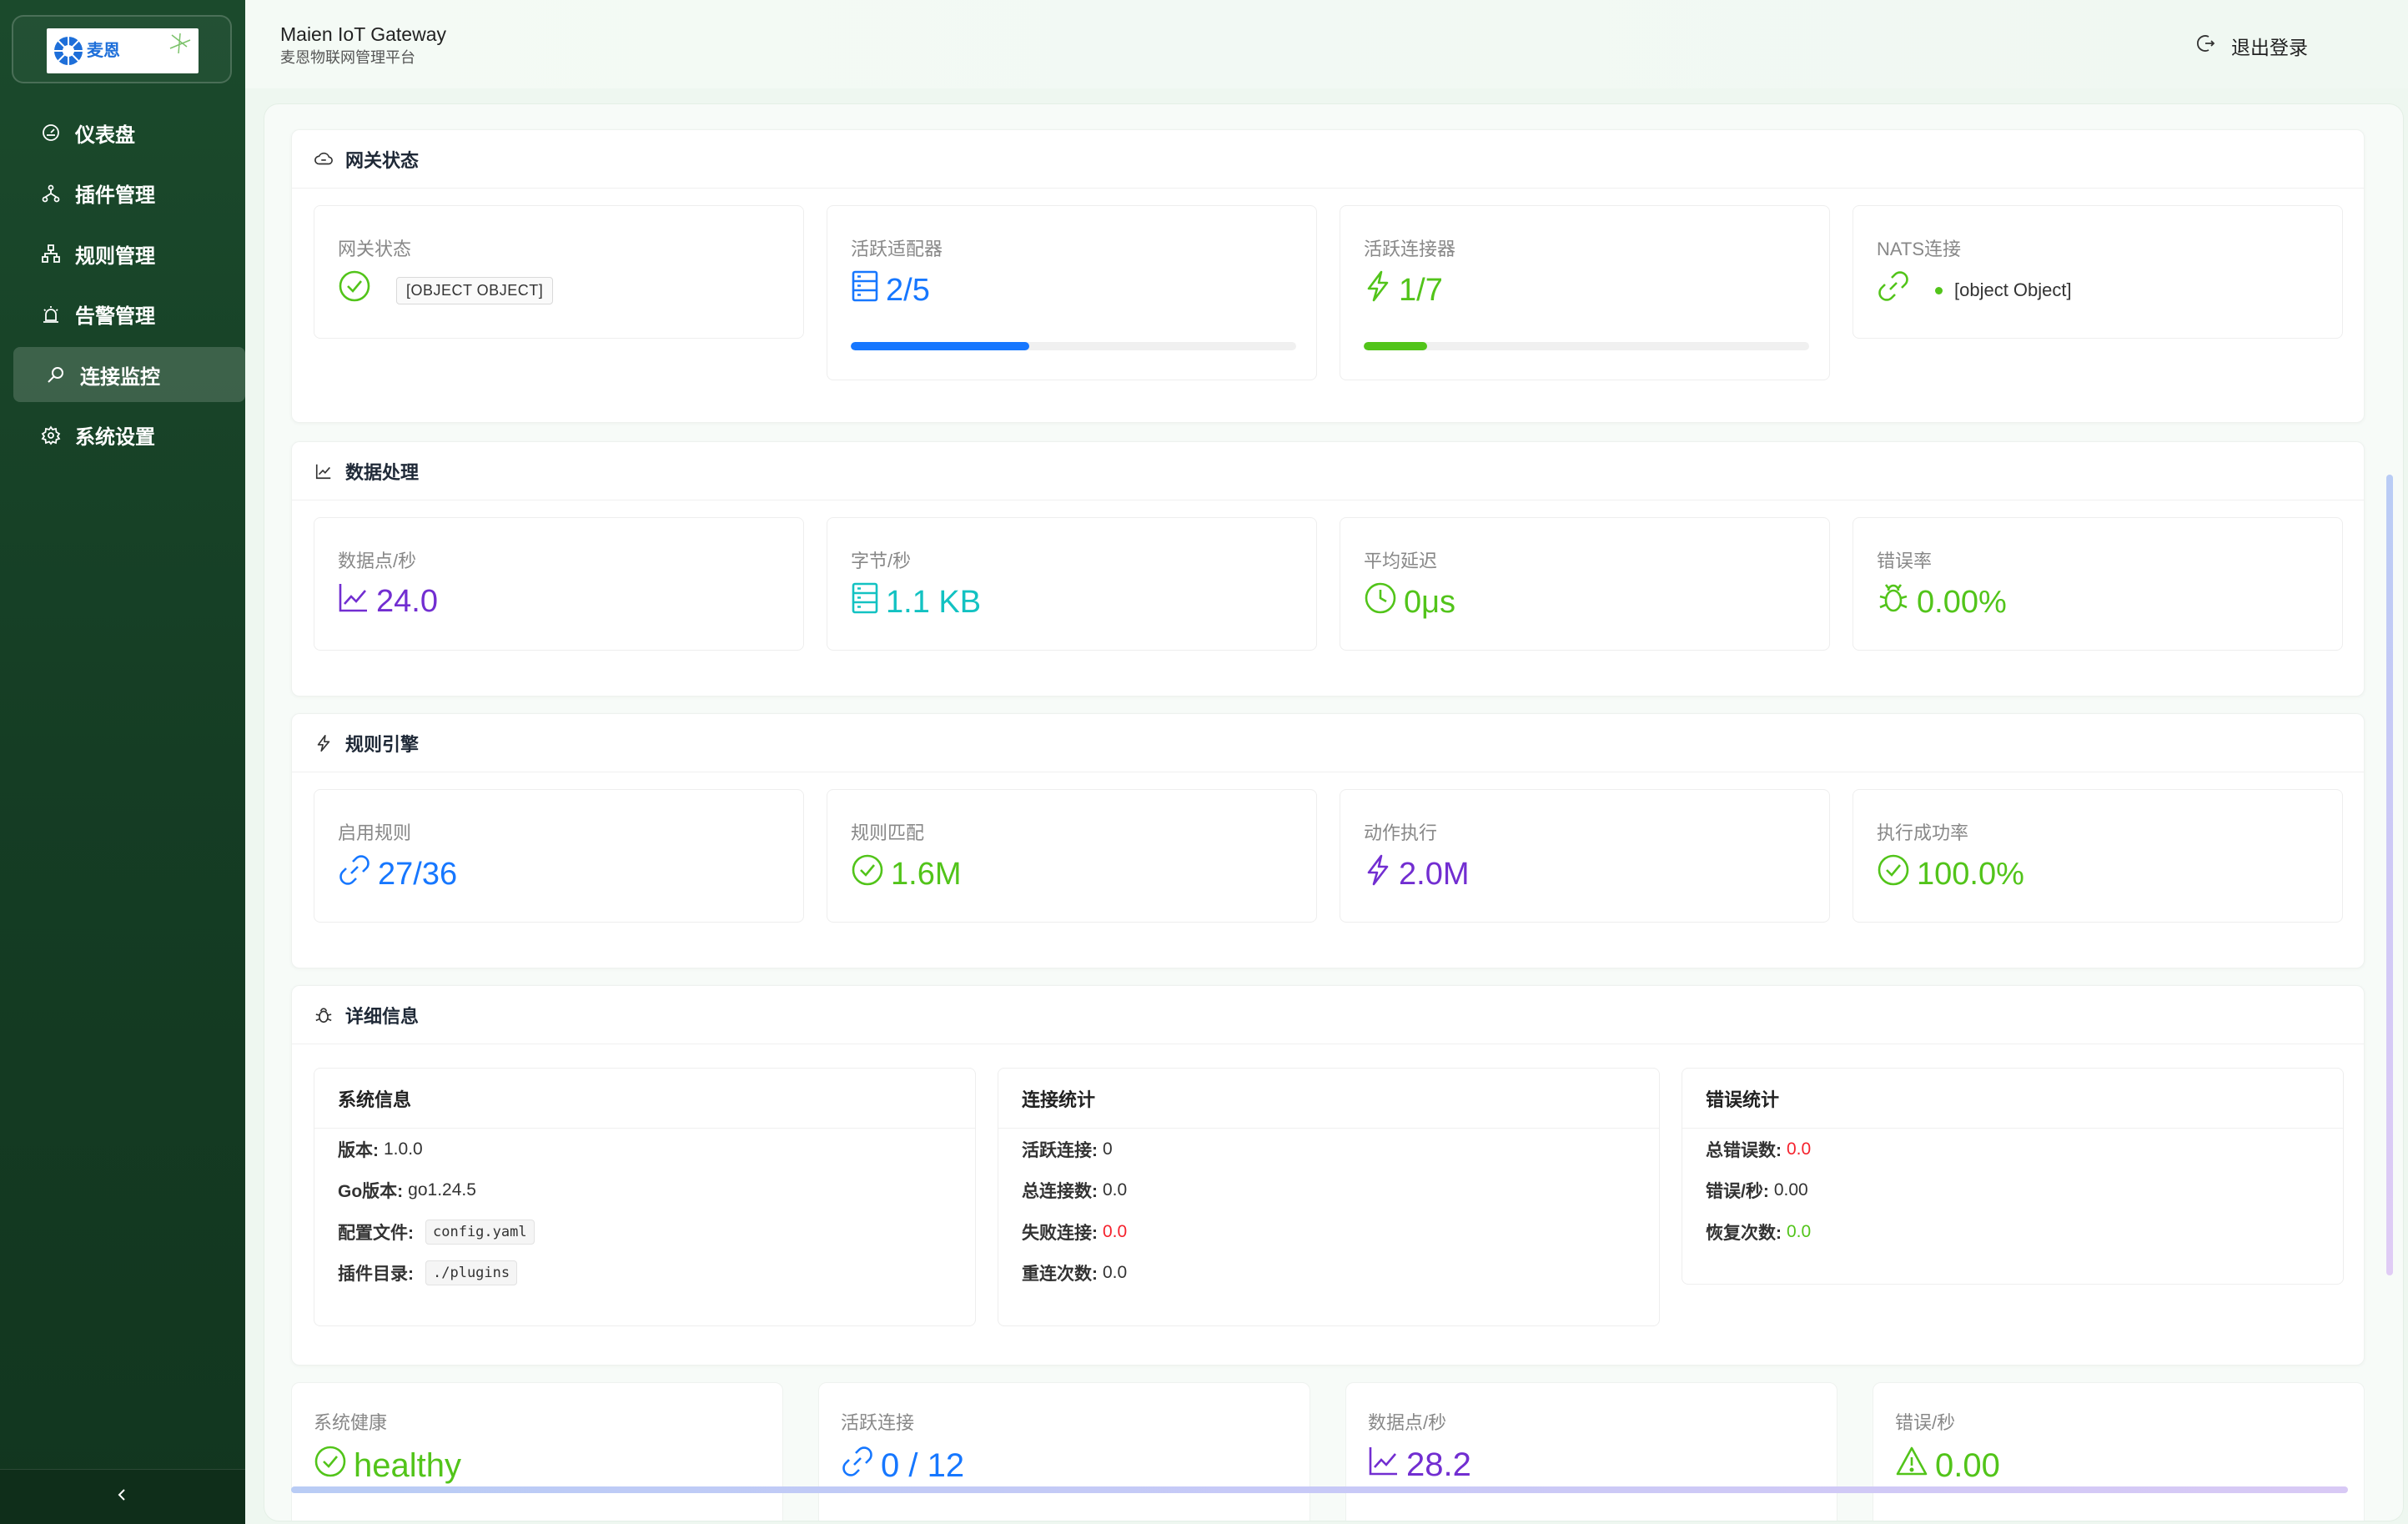 The width and height of the screenshot is (2408, 1524). I want to click on summary-datapoints-per-sec: 数据点/秒 28.2, so click(1591, 1452).